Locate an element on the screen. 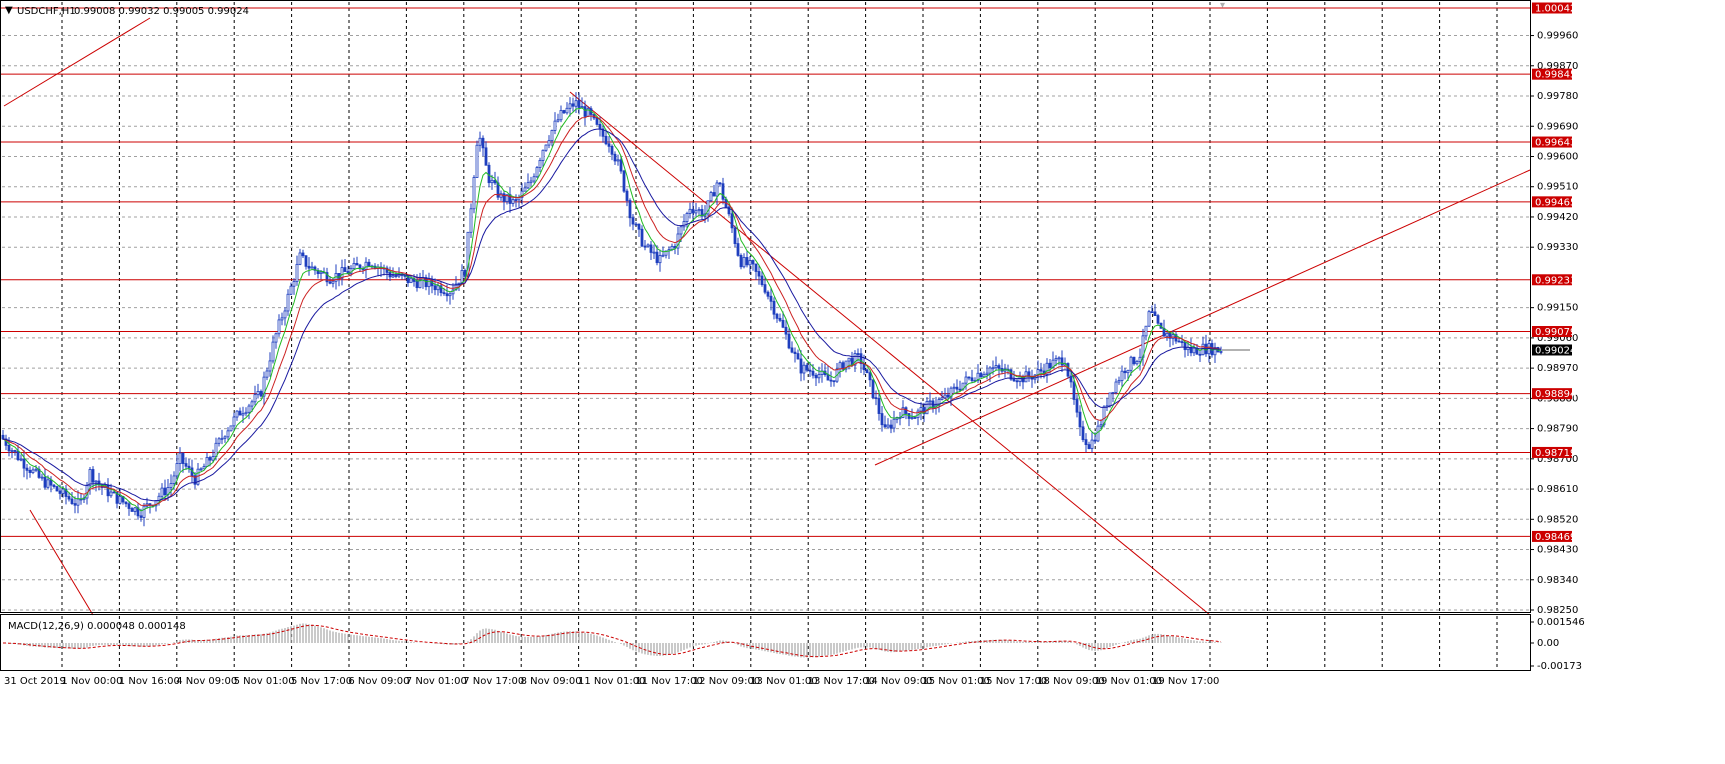 The width and height of the screenshot is (1725, 764). price-tick-label: 0.98790 is located at coordinates (1557, 429).